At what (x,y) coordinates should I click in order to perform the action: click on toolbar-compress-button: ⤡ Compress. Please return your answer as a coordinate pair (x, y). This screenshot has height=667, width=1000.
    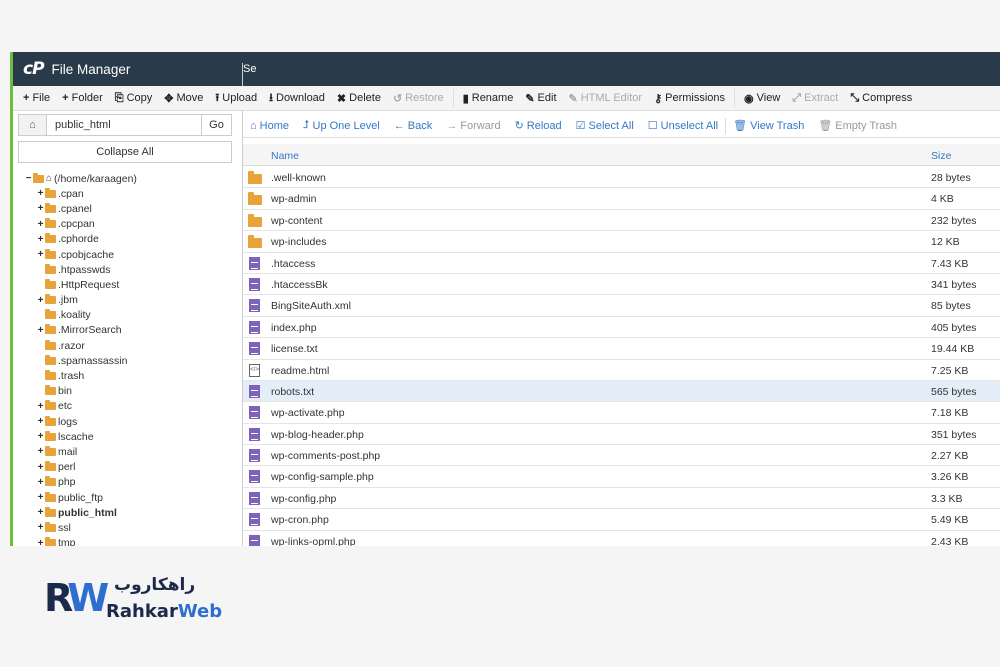
    Looking at the image, I should click on (881, 98).